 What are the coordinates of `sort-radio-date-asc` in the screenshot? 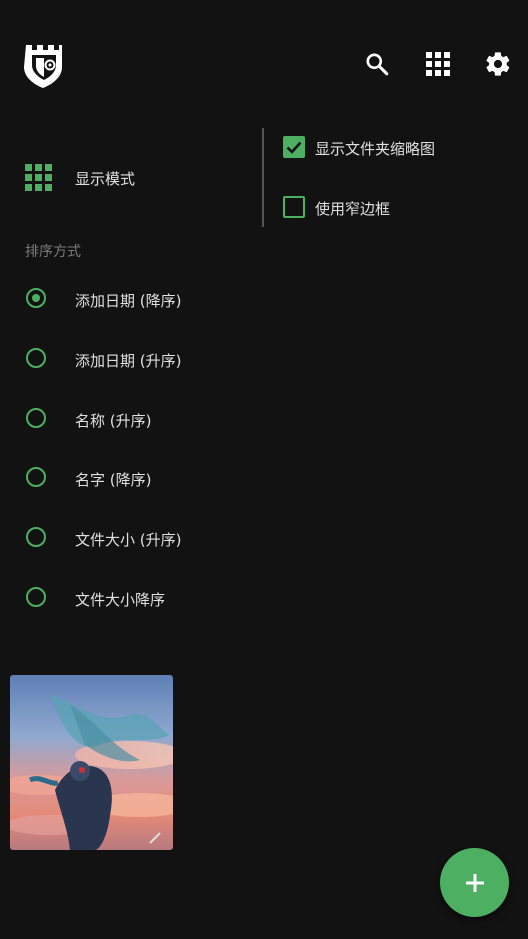 It's located at (36, 358).